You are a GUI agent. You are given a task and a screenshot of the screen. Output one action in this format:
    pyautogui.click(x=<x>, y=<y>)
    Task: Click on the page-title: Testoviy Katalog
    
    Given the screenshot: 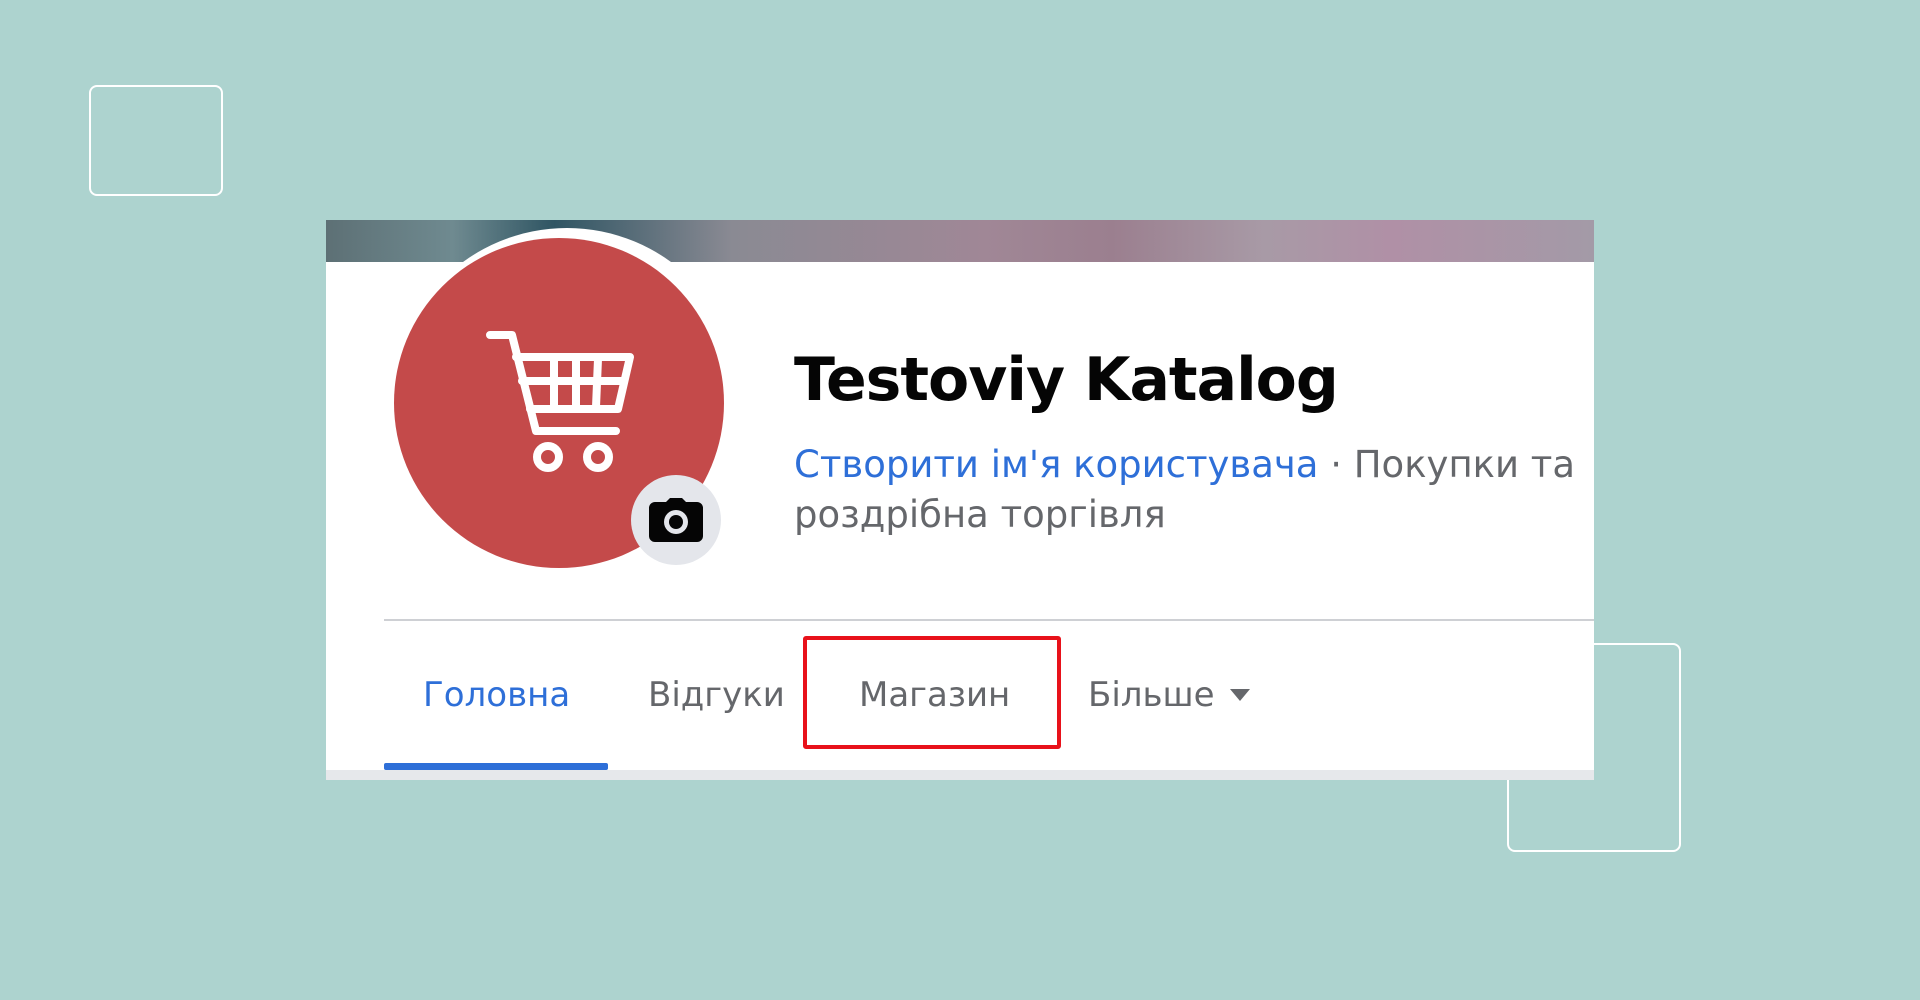 What is the action you would take?
    pyautogui.click(x=1066, y=380)
    